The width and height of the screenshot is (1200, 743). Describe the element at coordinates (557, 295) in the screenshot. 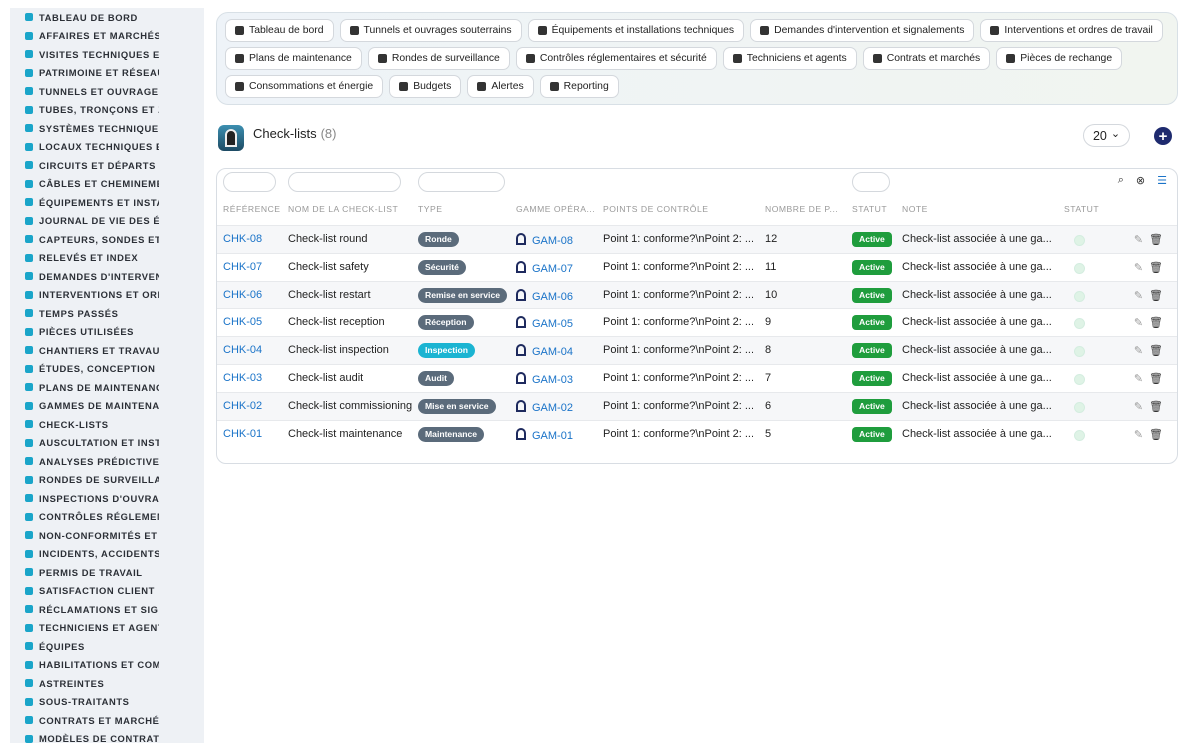

I see `gamme-link: GAM-06` at that location.